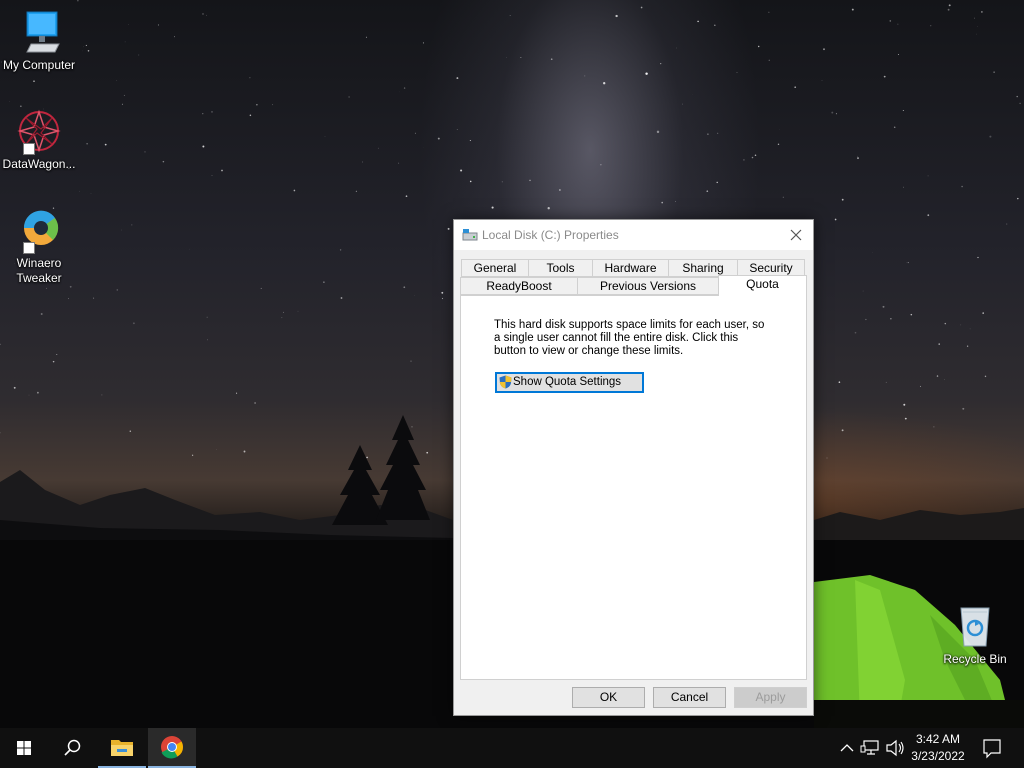 Image resolution: width=1024 pixels, height=768 pixels. Describe the element at coordinates (633, 235) in the screenshot. I see `dialog-titlebar: Local Disk (C:) Properties` at that location.